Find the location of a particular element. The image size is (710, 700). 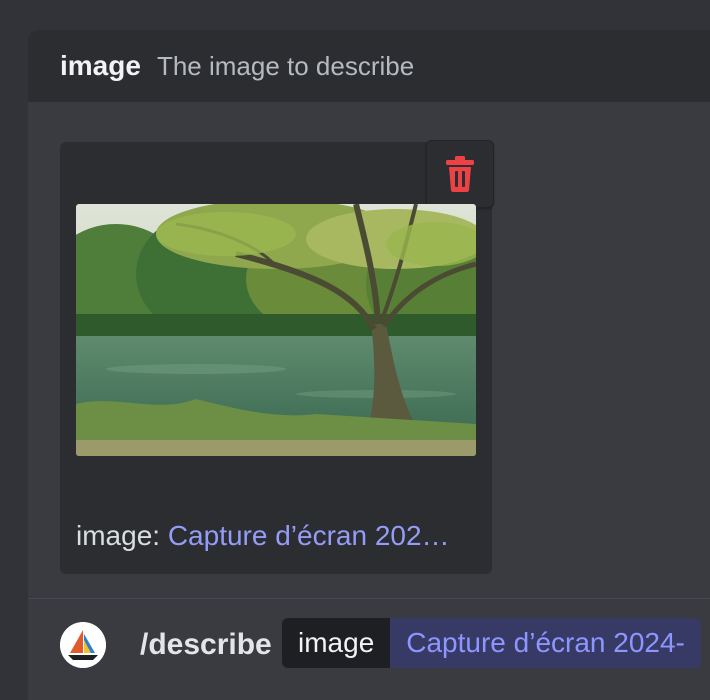

command-input-bar: /describe image Capture d’écran 2024- is located at coordinates (369, 650).